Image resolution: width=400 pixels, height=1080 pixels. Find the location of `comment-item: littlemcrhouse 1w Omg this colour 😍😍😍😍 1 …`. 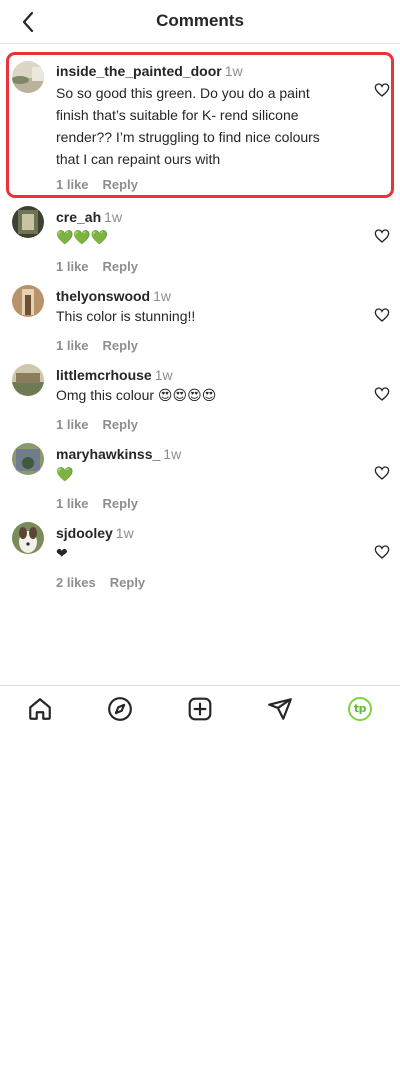

comment-item: littlemcrhouse 1w Omg this colour 😍😍😍😍 1 … is located at coordinates (200, 401).